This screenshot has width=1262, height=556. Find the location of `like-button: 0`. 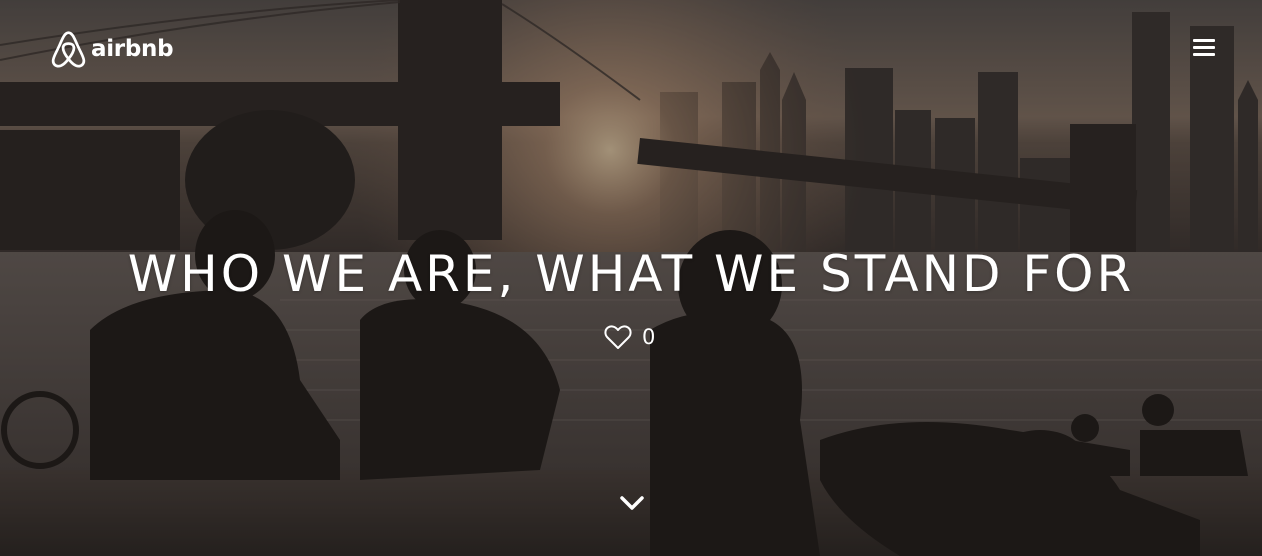

like-button: 0 is located at coordinates (629, 337).